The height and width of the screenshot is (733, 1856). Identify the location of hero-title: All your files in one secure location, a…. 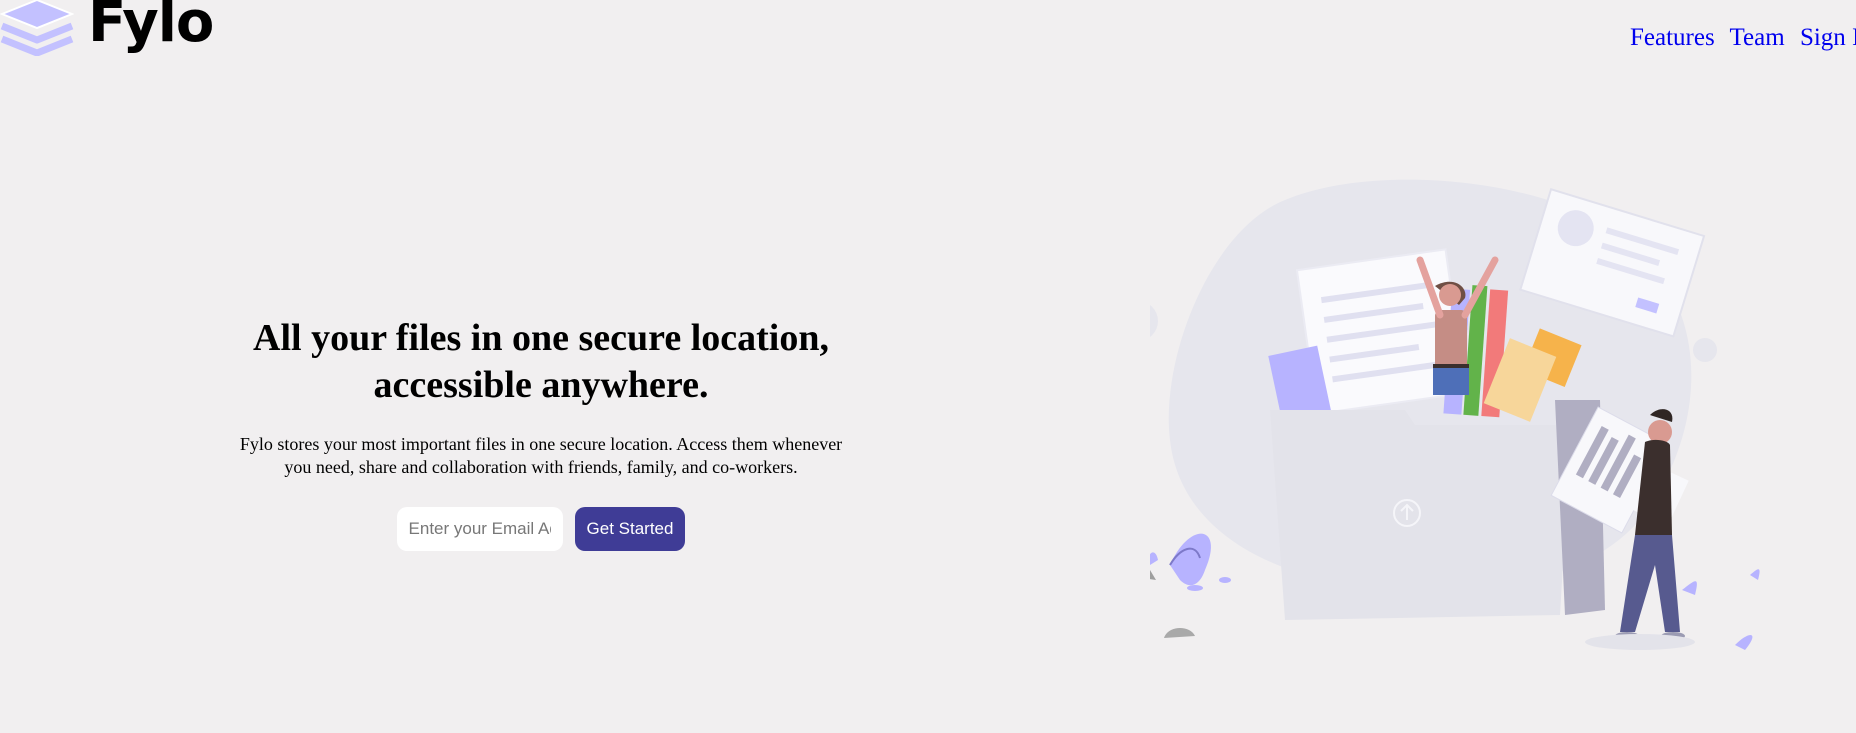
(541, 362).